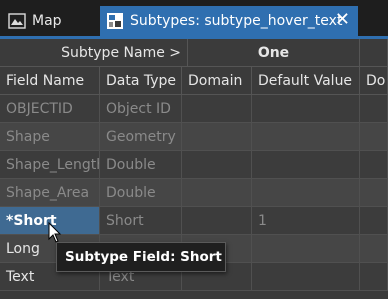 This screenshot has width=388, height=299. I want to click on tab-map: Map, so click(49, 21).